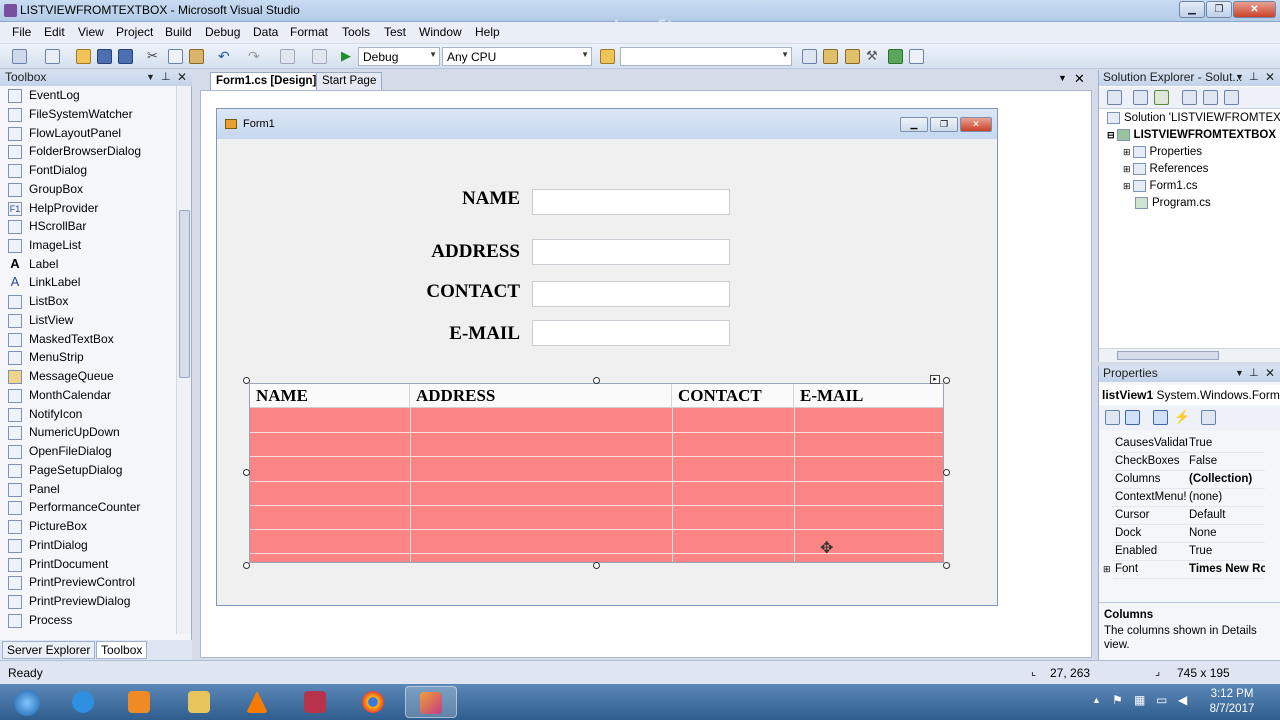 This screenshot has height=720, width=1280. What do you see at coordinates (287, 56) in the screenshot?
I see `navigate-backward-icon` at bounding box center [287, 56].